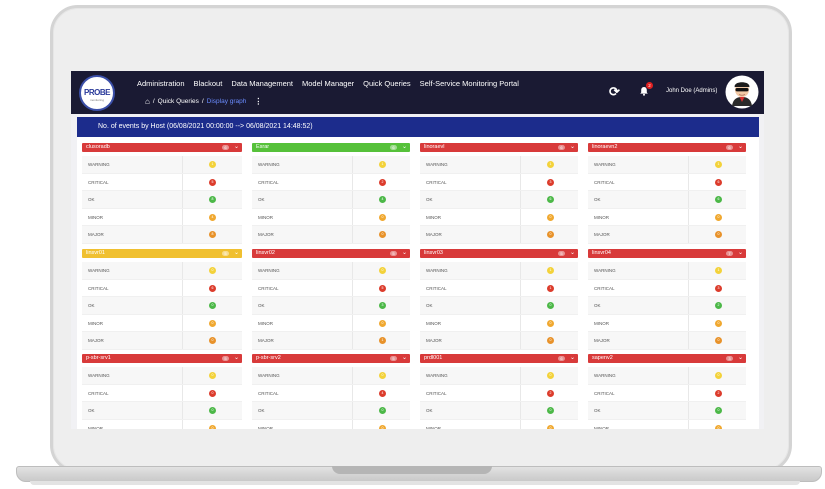 This screenshot has width=825, height=489. I want to click on host-card-header: prdl001 6 ⌄, so click(499, 358).